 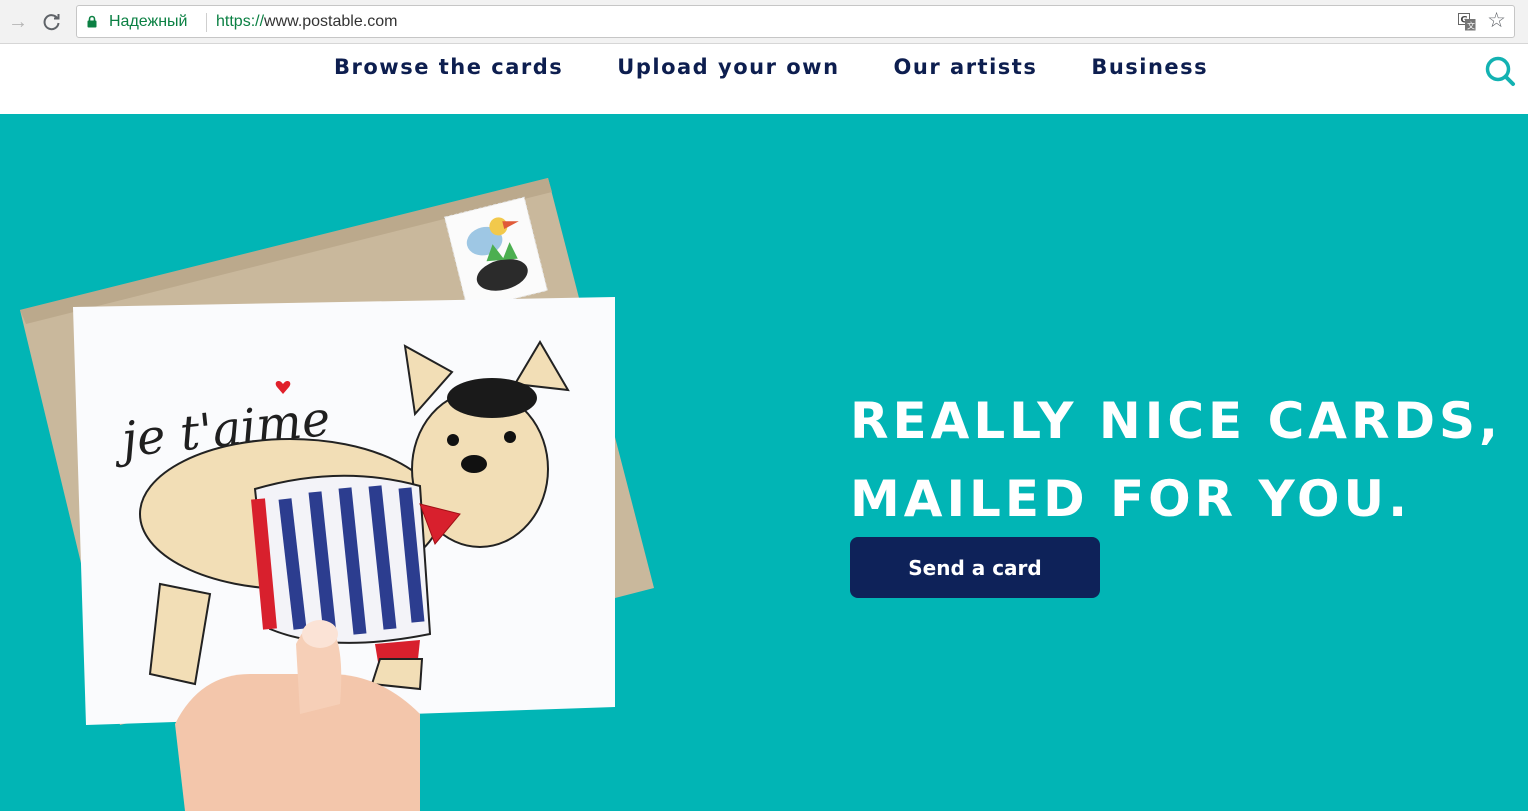 I want to click on lock-icon, so click(x=92, y=21).